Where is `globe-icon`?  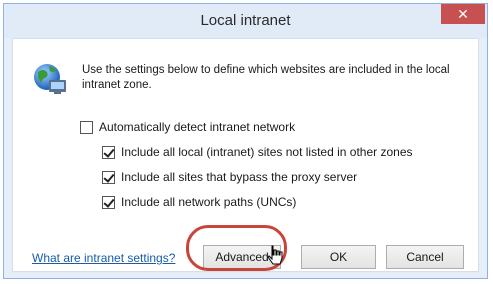 globe-icon is located at coordinates (50, 79).